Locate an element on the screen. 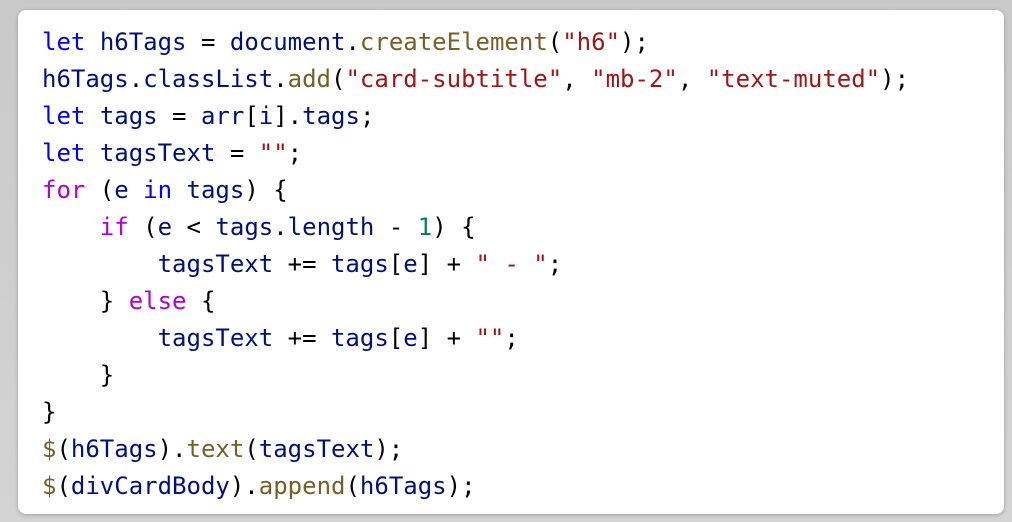  identifier-token: arr is located at coordinates (222, 116).